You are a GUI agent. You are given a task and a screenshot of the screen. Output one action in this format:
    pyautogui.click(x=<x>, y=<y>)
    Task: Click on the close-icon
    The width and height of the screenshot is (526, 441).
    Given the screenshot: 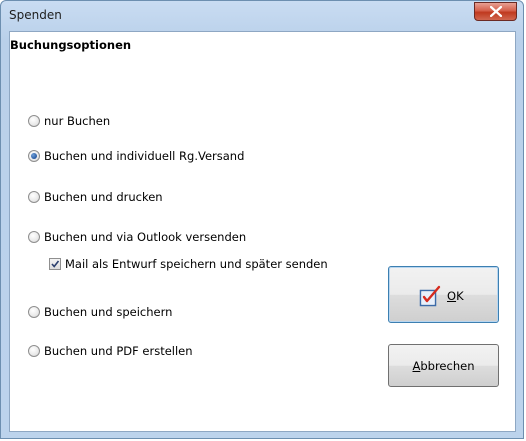 What is the action you would take?
    pyautogui.click(x=496, y=11)
    